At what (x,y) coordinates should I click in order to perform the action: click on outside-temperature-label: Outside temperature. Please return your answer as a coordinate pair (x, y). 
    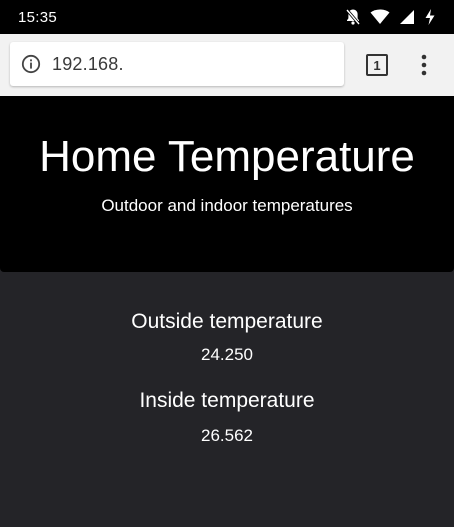
    Looking at the image, I should click on (227, 321).